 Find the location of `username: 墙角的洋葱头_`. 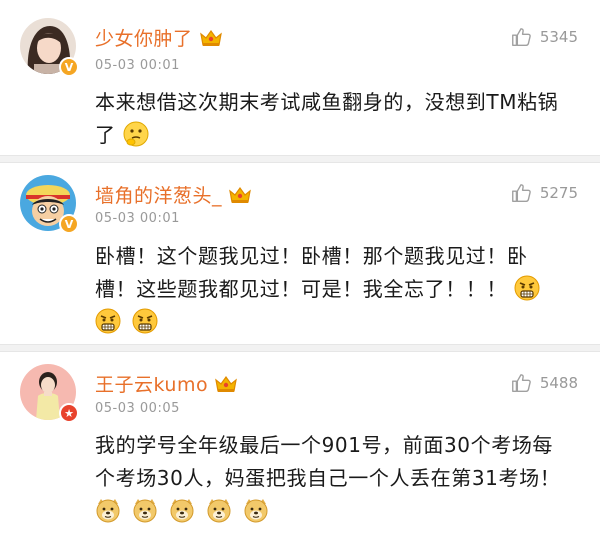

username: 墙角的洋葱头_ is located at coordinates (173, 194).